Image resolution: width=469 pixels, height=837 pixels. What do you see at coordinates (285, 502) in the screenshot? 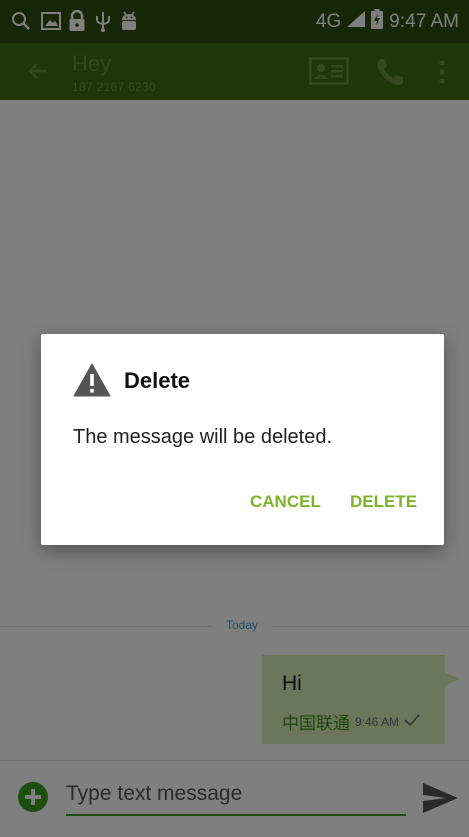
I see `cancel-button: CANCEL` at bounding box center [285, 502].